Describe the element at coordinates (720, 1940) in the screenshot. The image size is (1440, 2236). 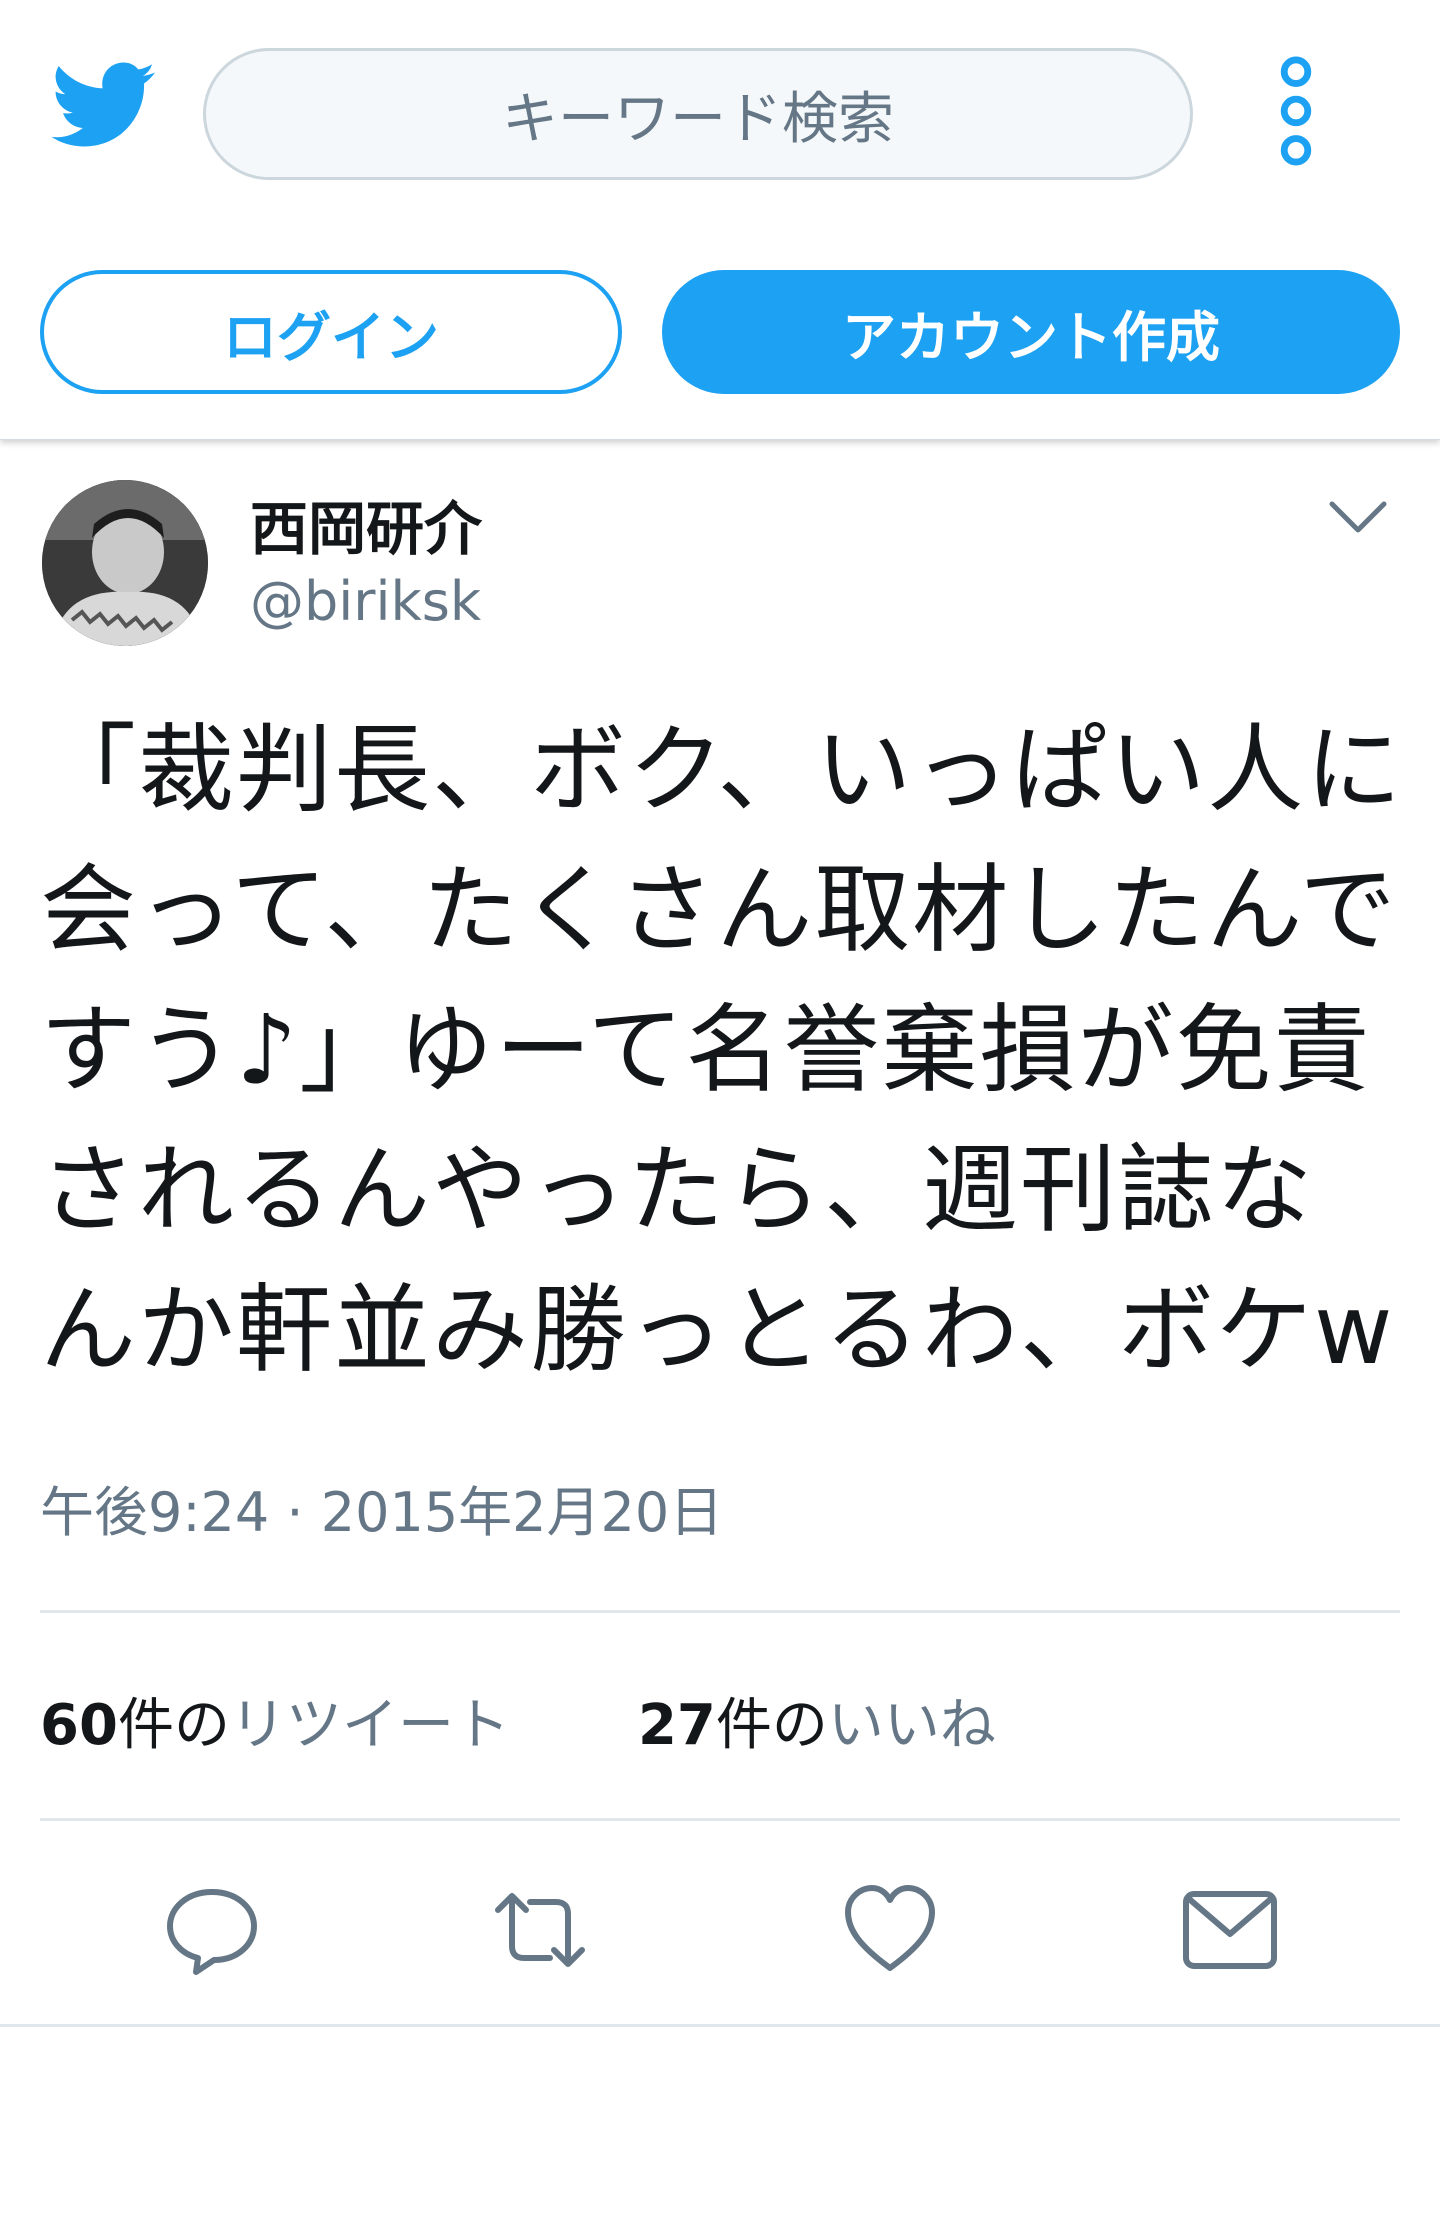
I see `tweet-actions` at that location.